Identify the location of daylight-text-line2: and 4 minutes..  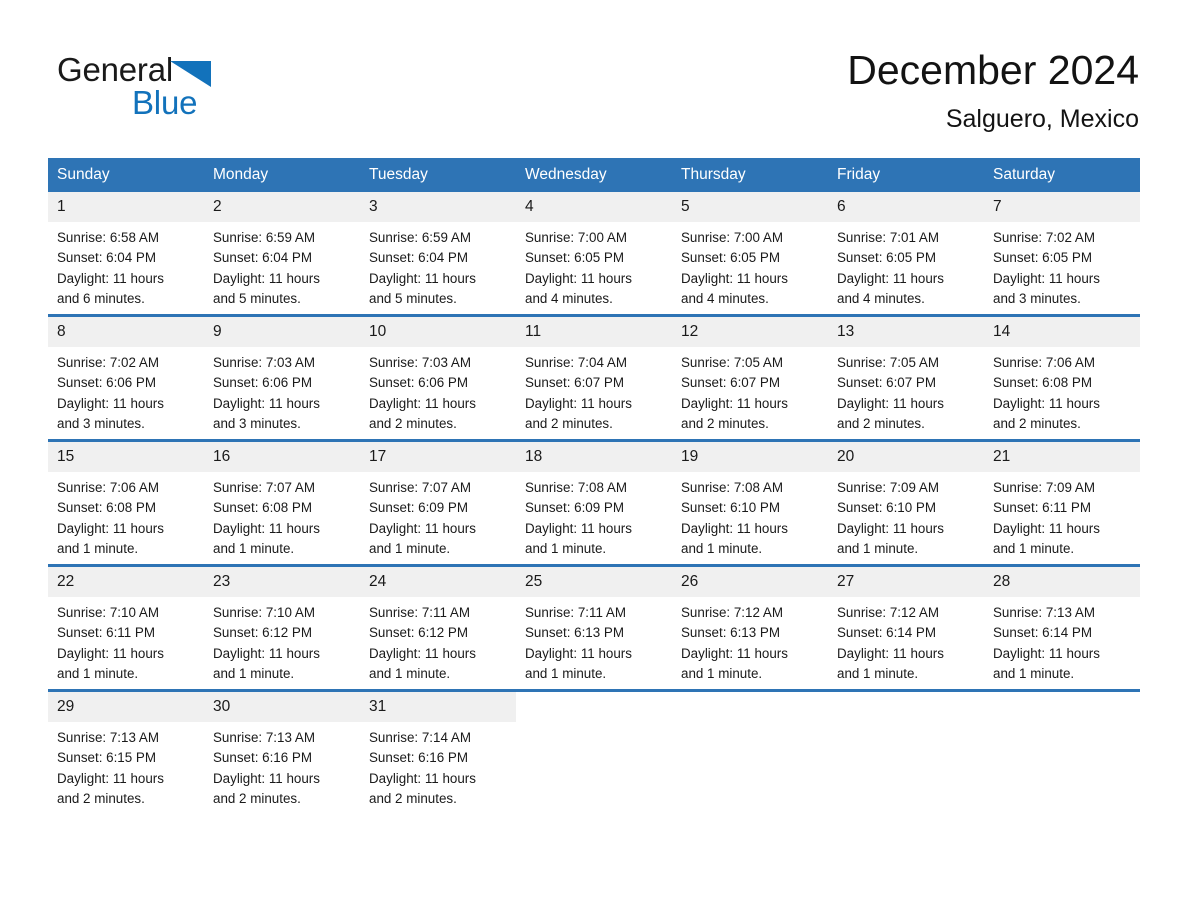
(881, 298).